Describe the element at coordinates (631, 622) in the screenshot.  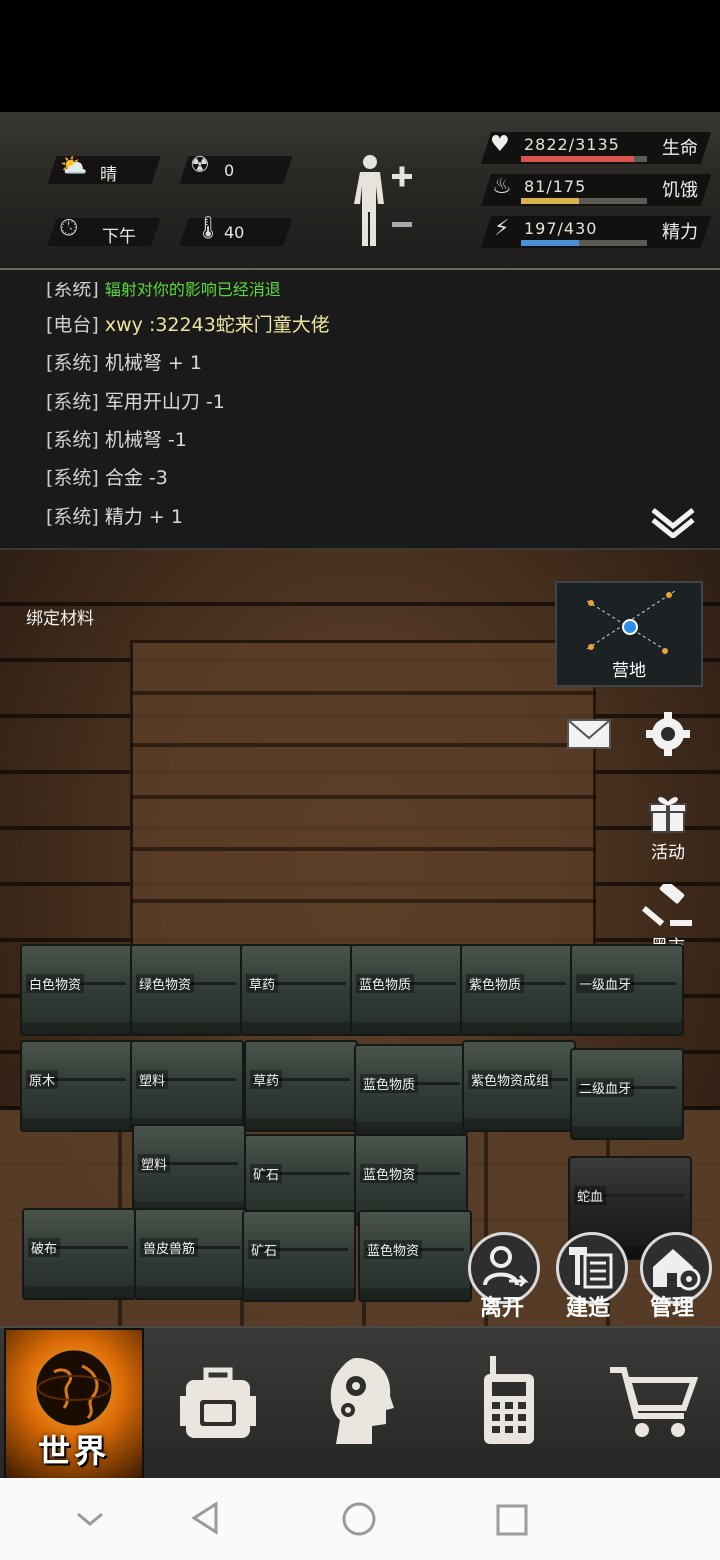
I see `minimap-icon` at that location.